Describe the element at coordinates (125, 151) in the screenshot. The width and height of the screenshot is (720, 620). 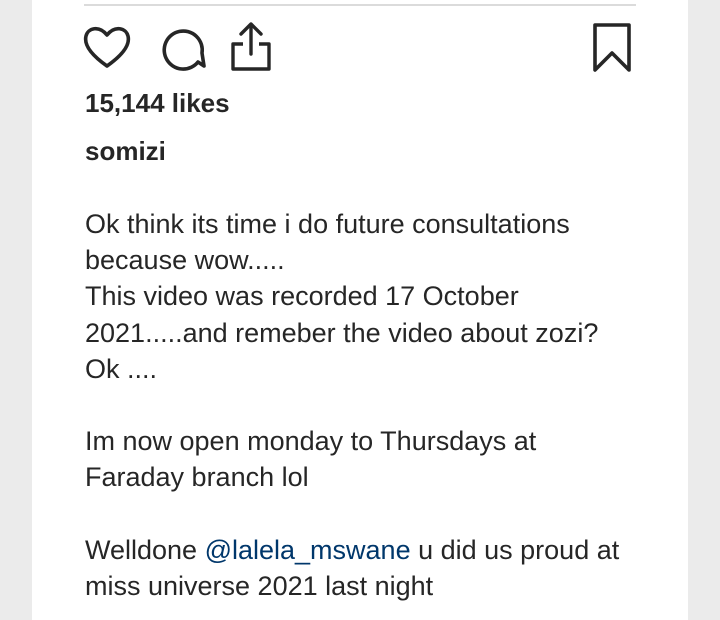
I see `username: somizi` at that location.